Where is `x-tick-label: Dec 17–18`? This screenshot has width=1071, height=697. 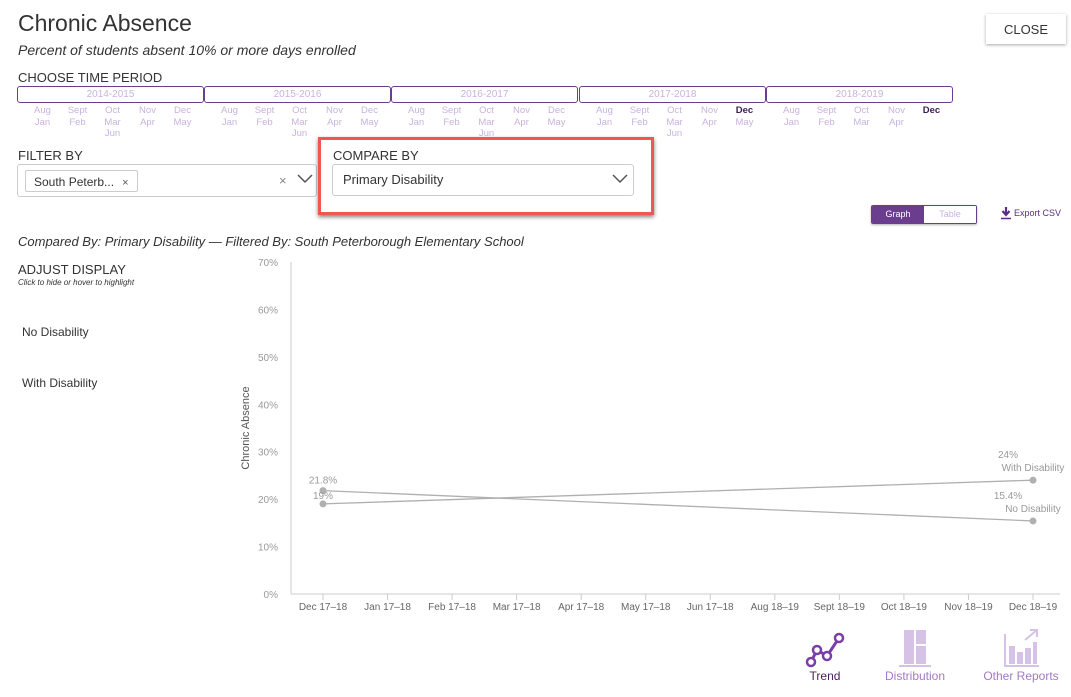
x-tick-label: Dec 17–18 is located at coordinates (323, 607).